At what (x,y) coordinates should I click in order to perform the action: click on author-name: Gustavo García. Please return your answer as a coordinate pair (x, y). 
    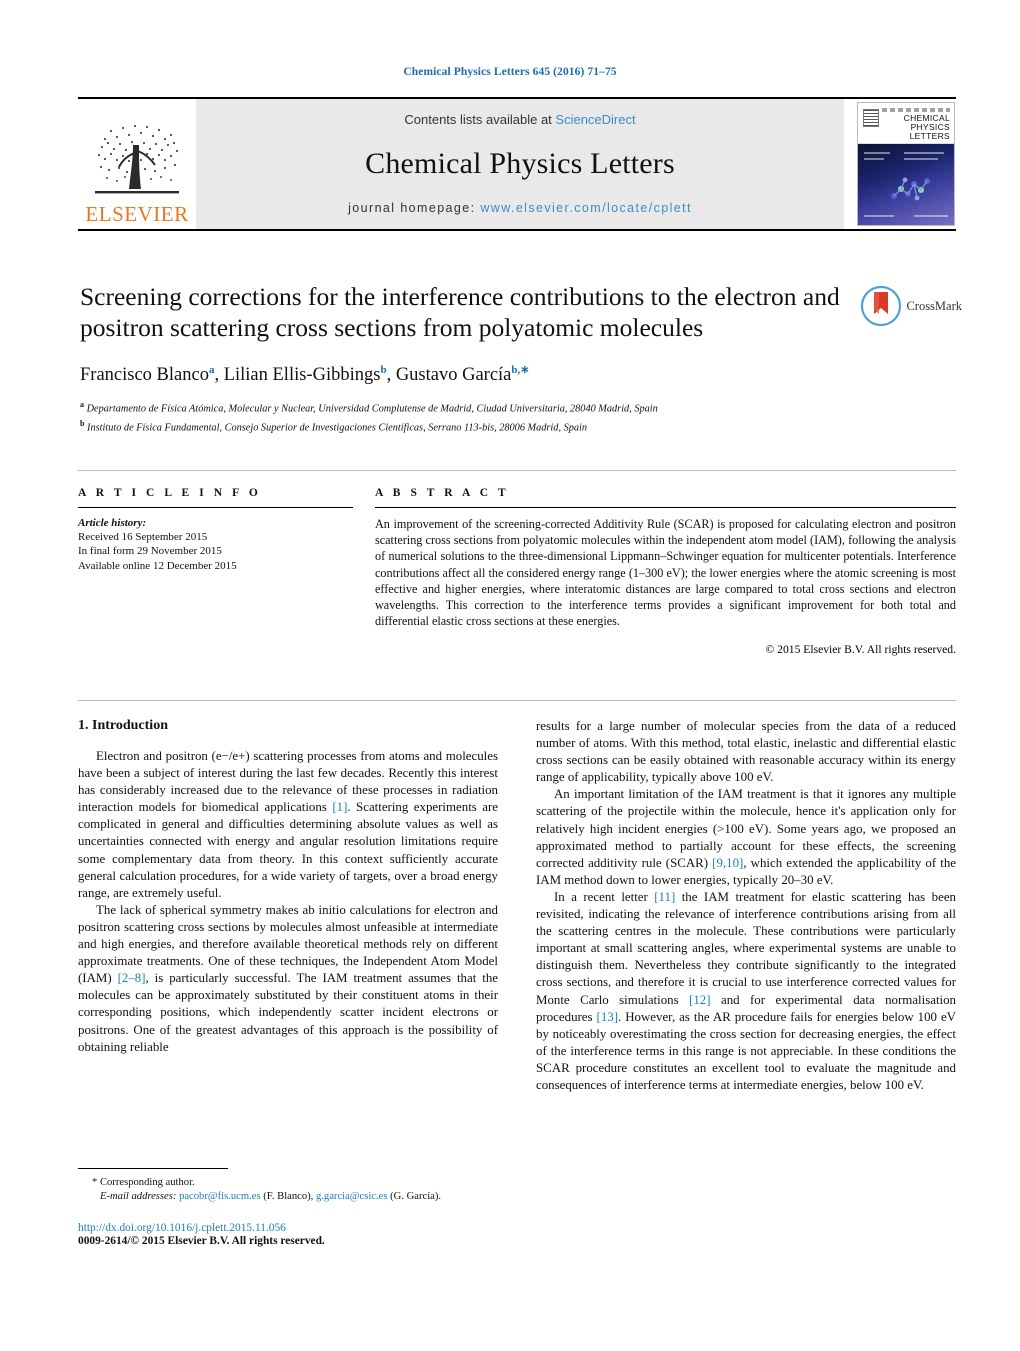
    Looking at the image, I should click on (454, 375).